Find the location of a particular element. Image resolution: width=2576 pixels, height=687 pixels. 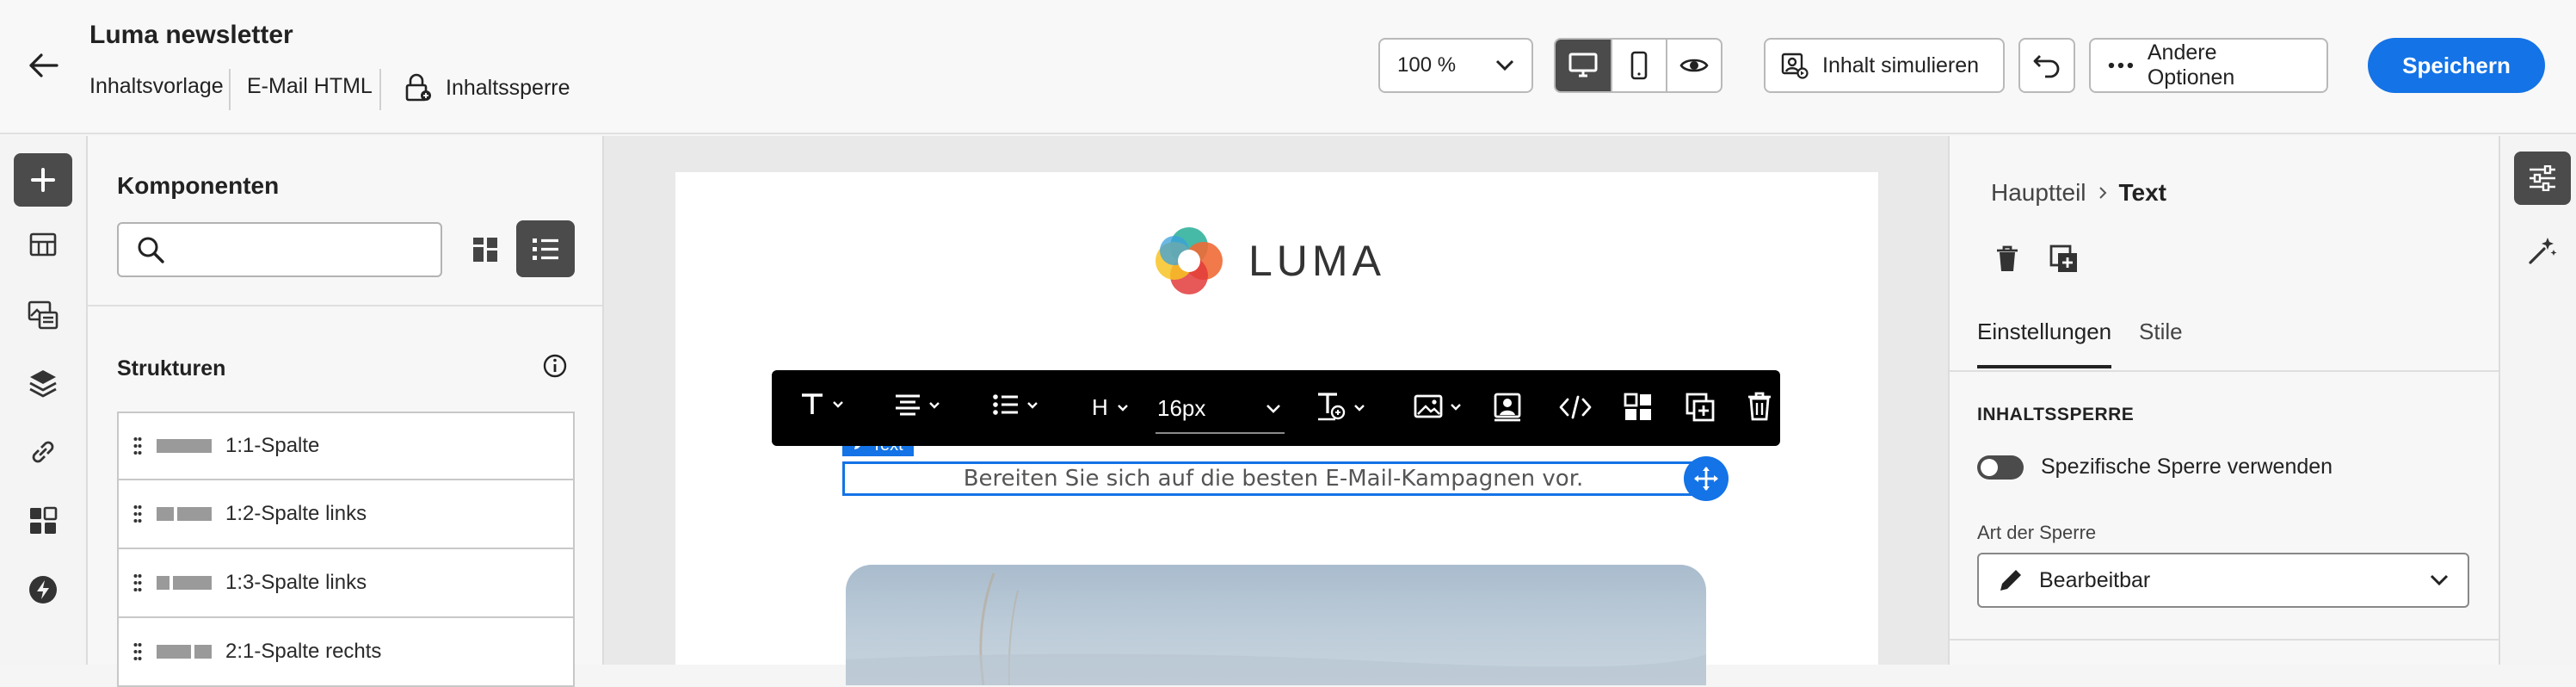

duplicate-component-button is located at coordinates (2064, 259).